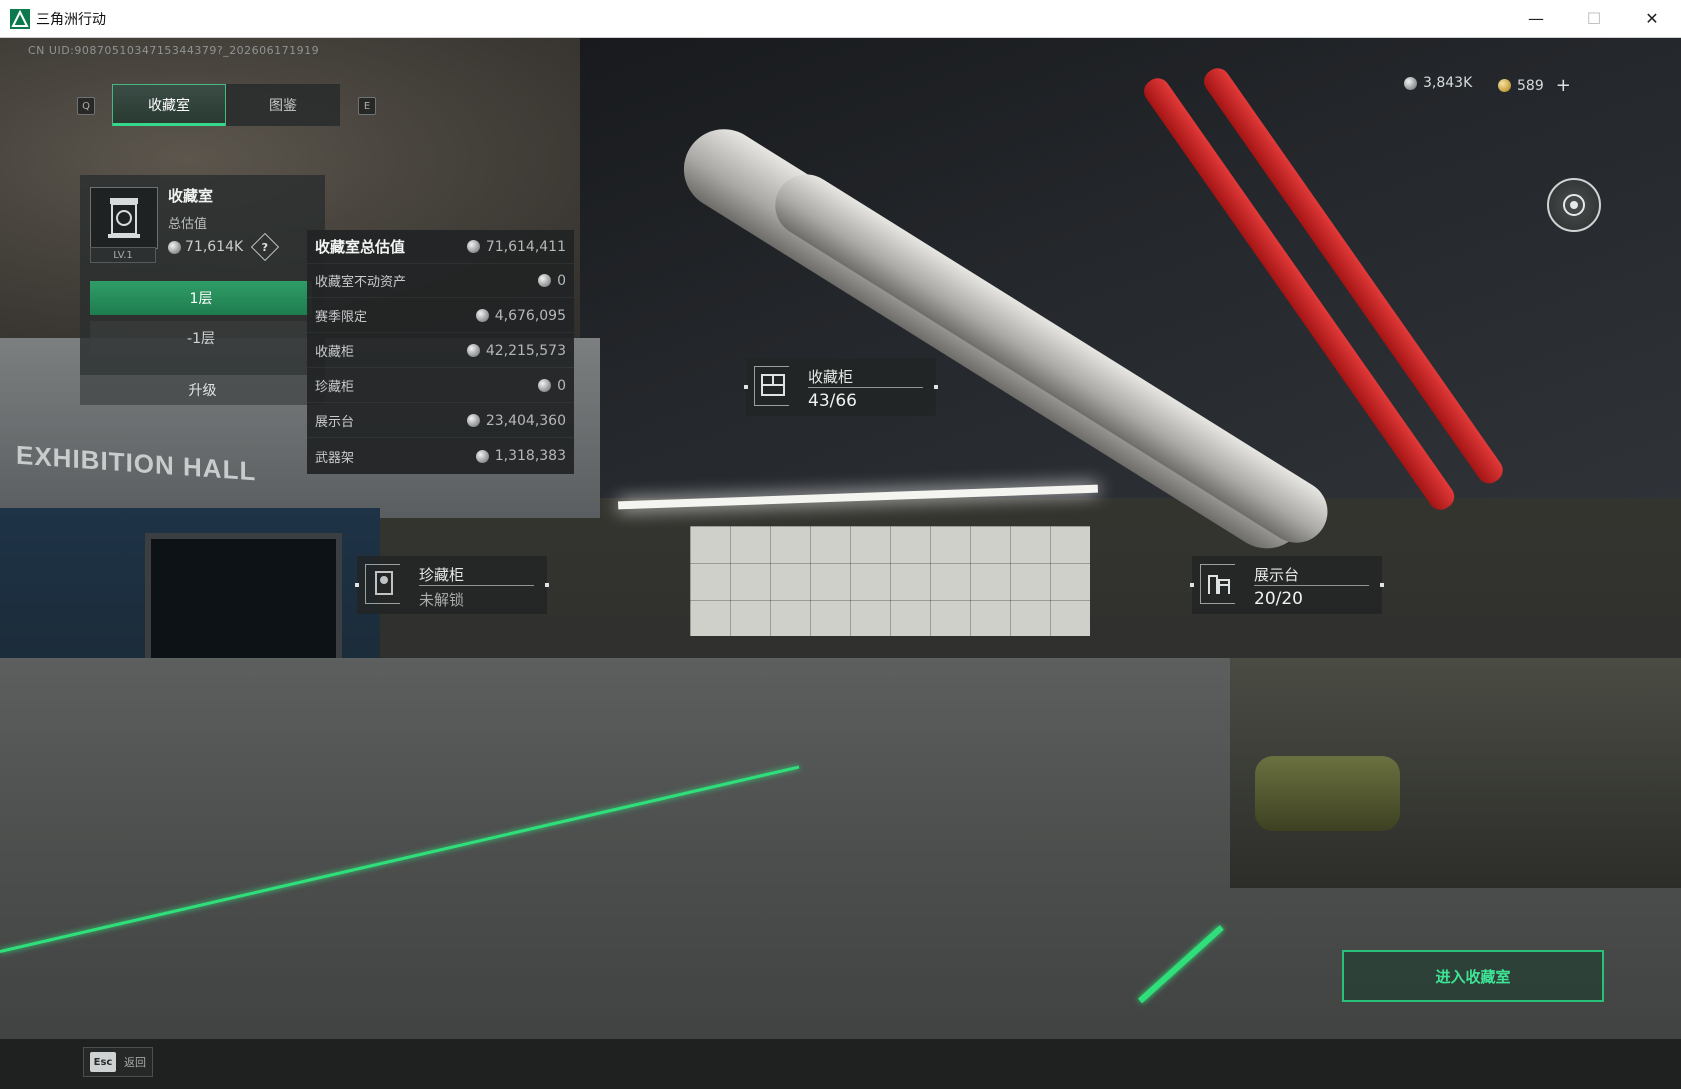  I want to click on value-row-value: 4,676,095, so click(520, 315).